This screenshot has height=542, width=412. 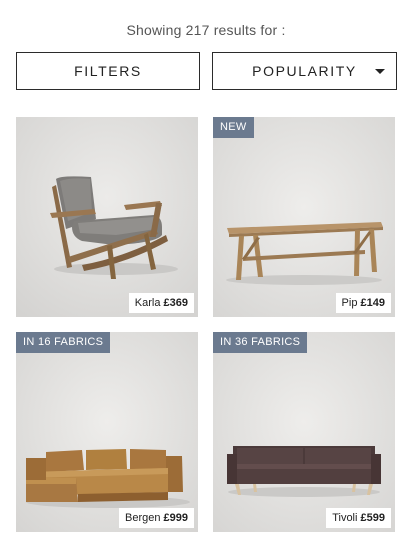 What do you see at coordinates (380, 71) in the screenshot?
I see `chevron-down-icon` at bounding box center [380, 71].